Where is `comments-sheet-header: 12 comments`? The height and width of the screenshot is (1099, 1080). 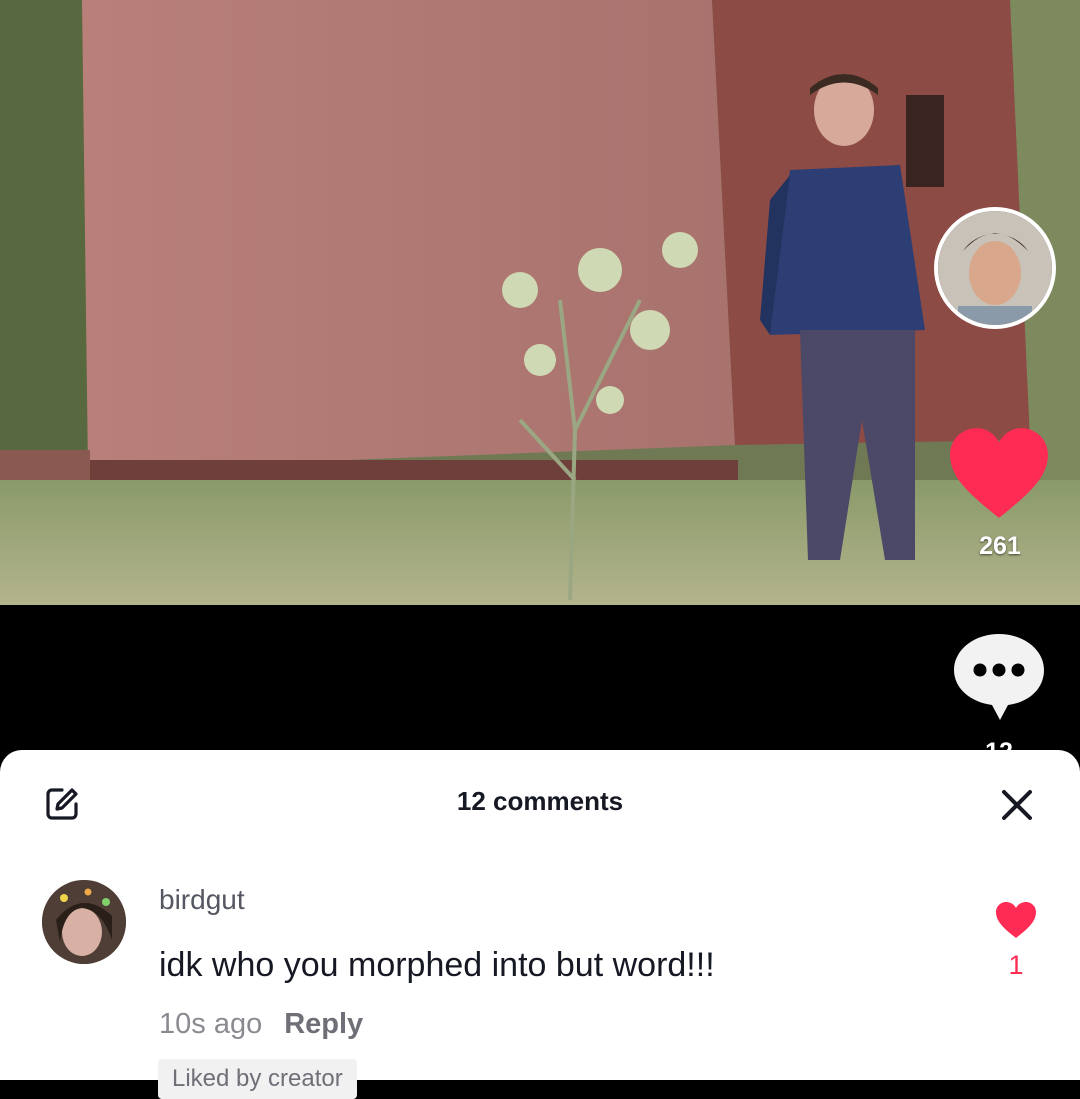
comments-sheet-header: 12 comments is located at coordinates (540, 802).